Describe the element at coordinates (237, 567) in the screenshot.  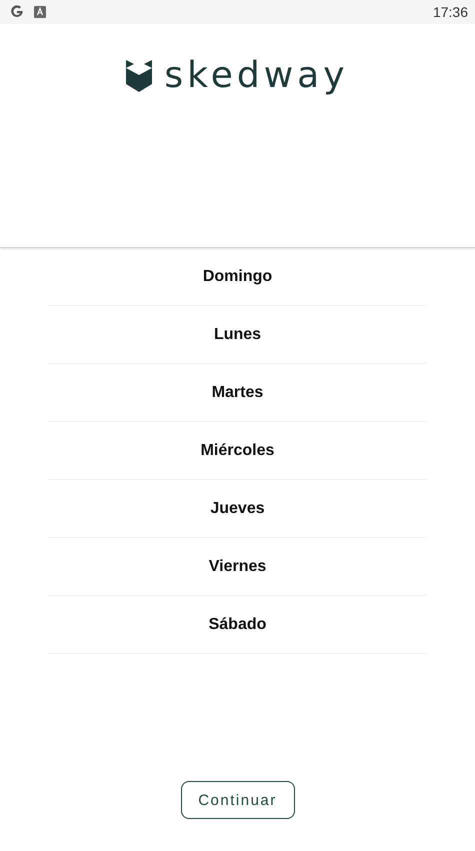
I see `day-row: Viernes` at that location.